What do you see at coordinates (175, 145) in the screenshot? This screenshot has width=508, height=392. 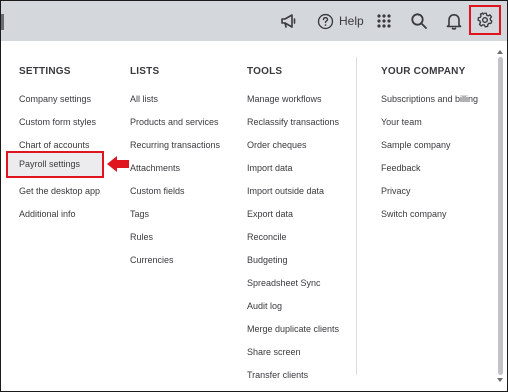 I see `menu-item-recurring-transactions: Recurring transactions` at bounding box center [175, 145].